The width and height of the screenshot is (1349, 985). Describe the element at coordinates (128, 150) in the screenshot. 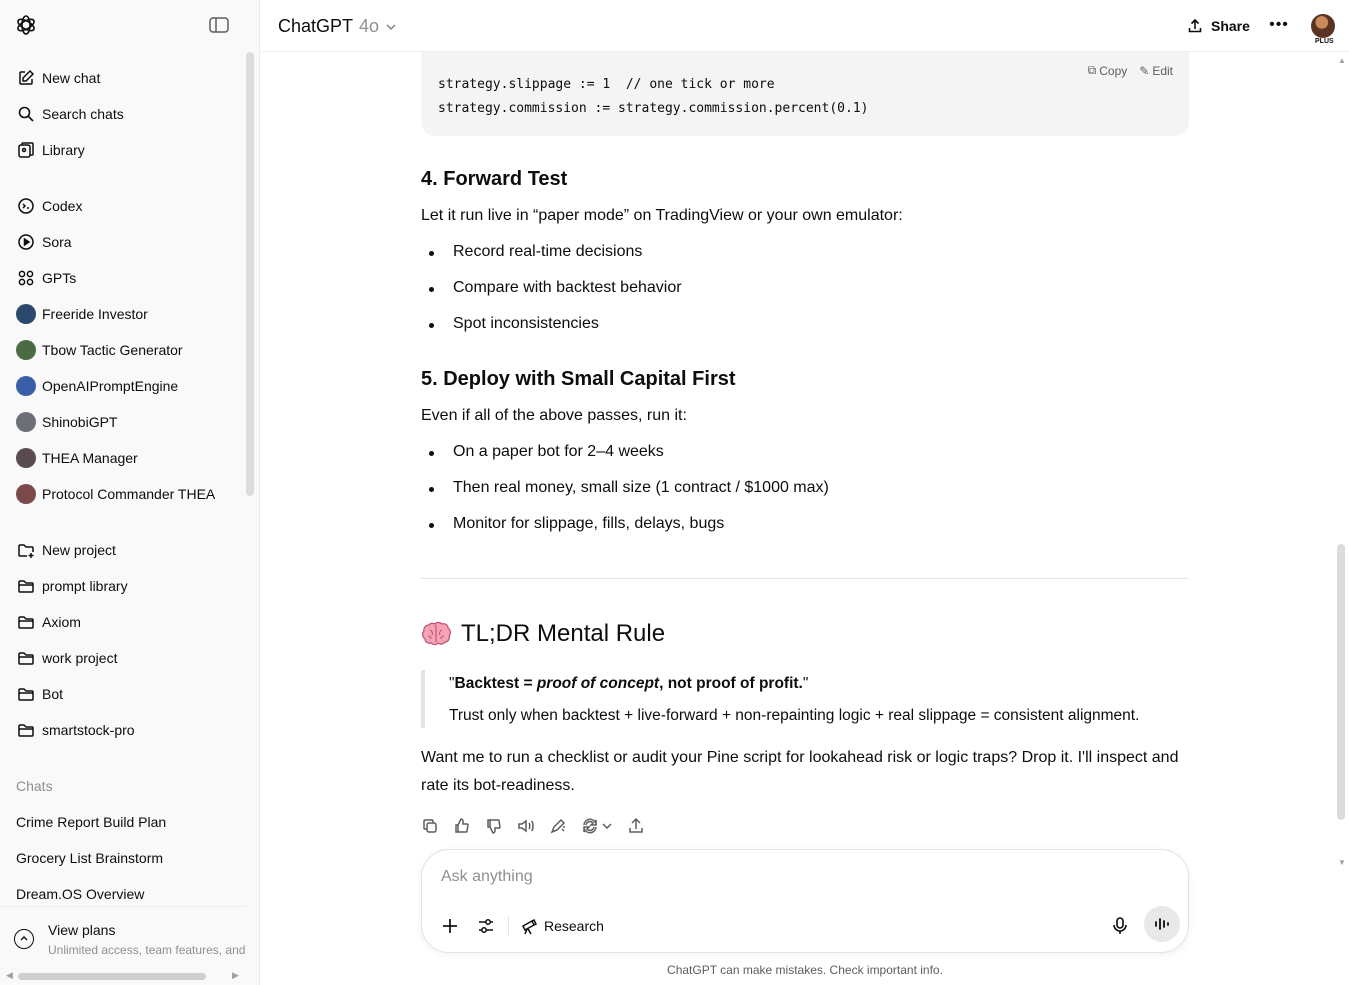

I see `sidebar-item-library: Library` at that location.